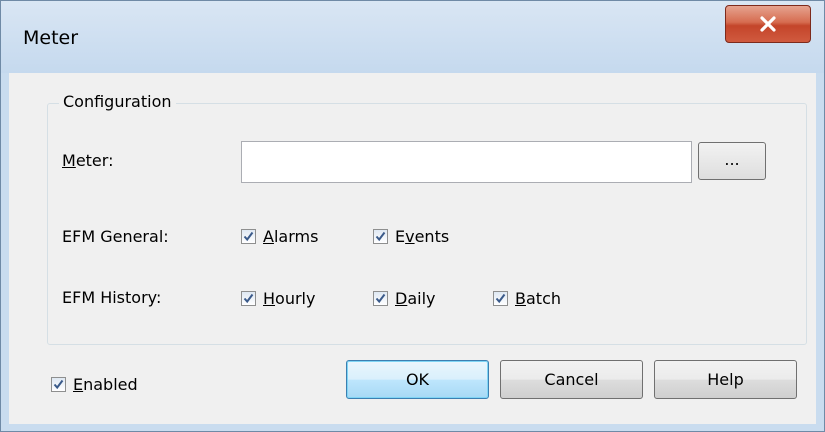 This screenshot has height=432, width=825. I want to click on efm-general-label: EFM General:, so click(115, 236).